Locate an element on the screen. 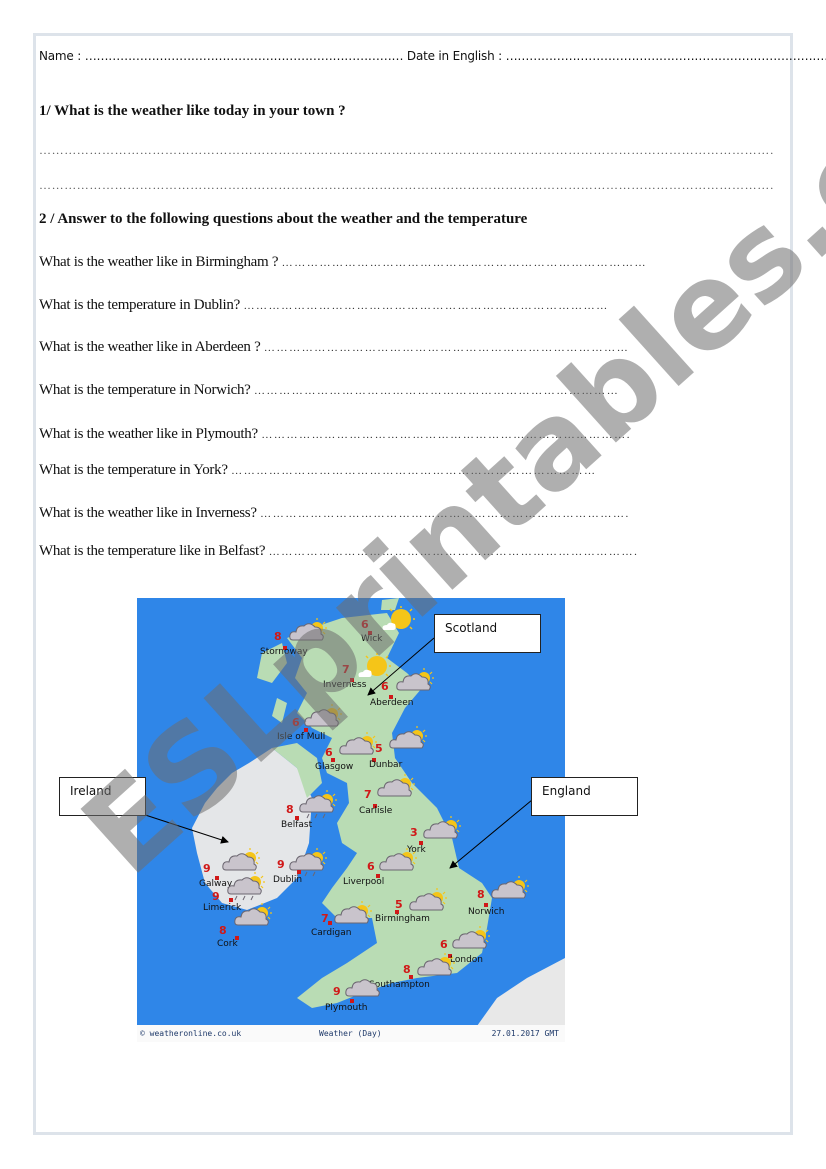 This screenshot has height=1169, width=826. callout-ireland: Ireland is located at coordinates (102, 796).